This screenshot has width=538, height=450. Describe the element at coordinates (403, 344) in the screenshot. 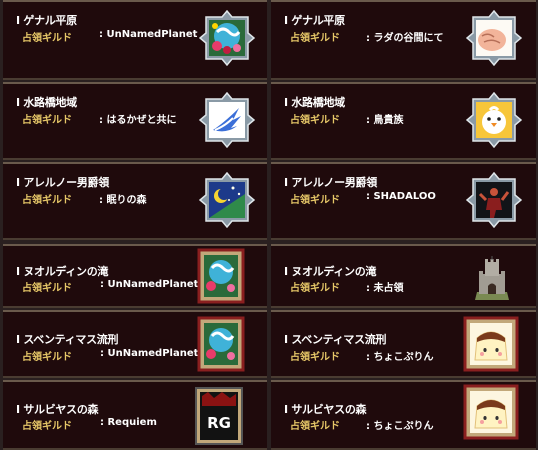

I see `territory-card-sventimas-right: I スベンティマス流刑 占領ギルド : ちょこぷりん` at that location.